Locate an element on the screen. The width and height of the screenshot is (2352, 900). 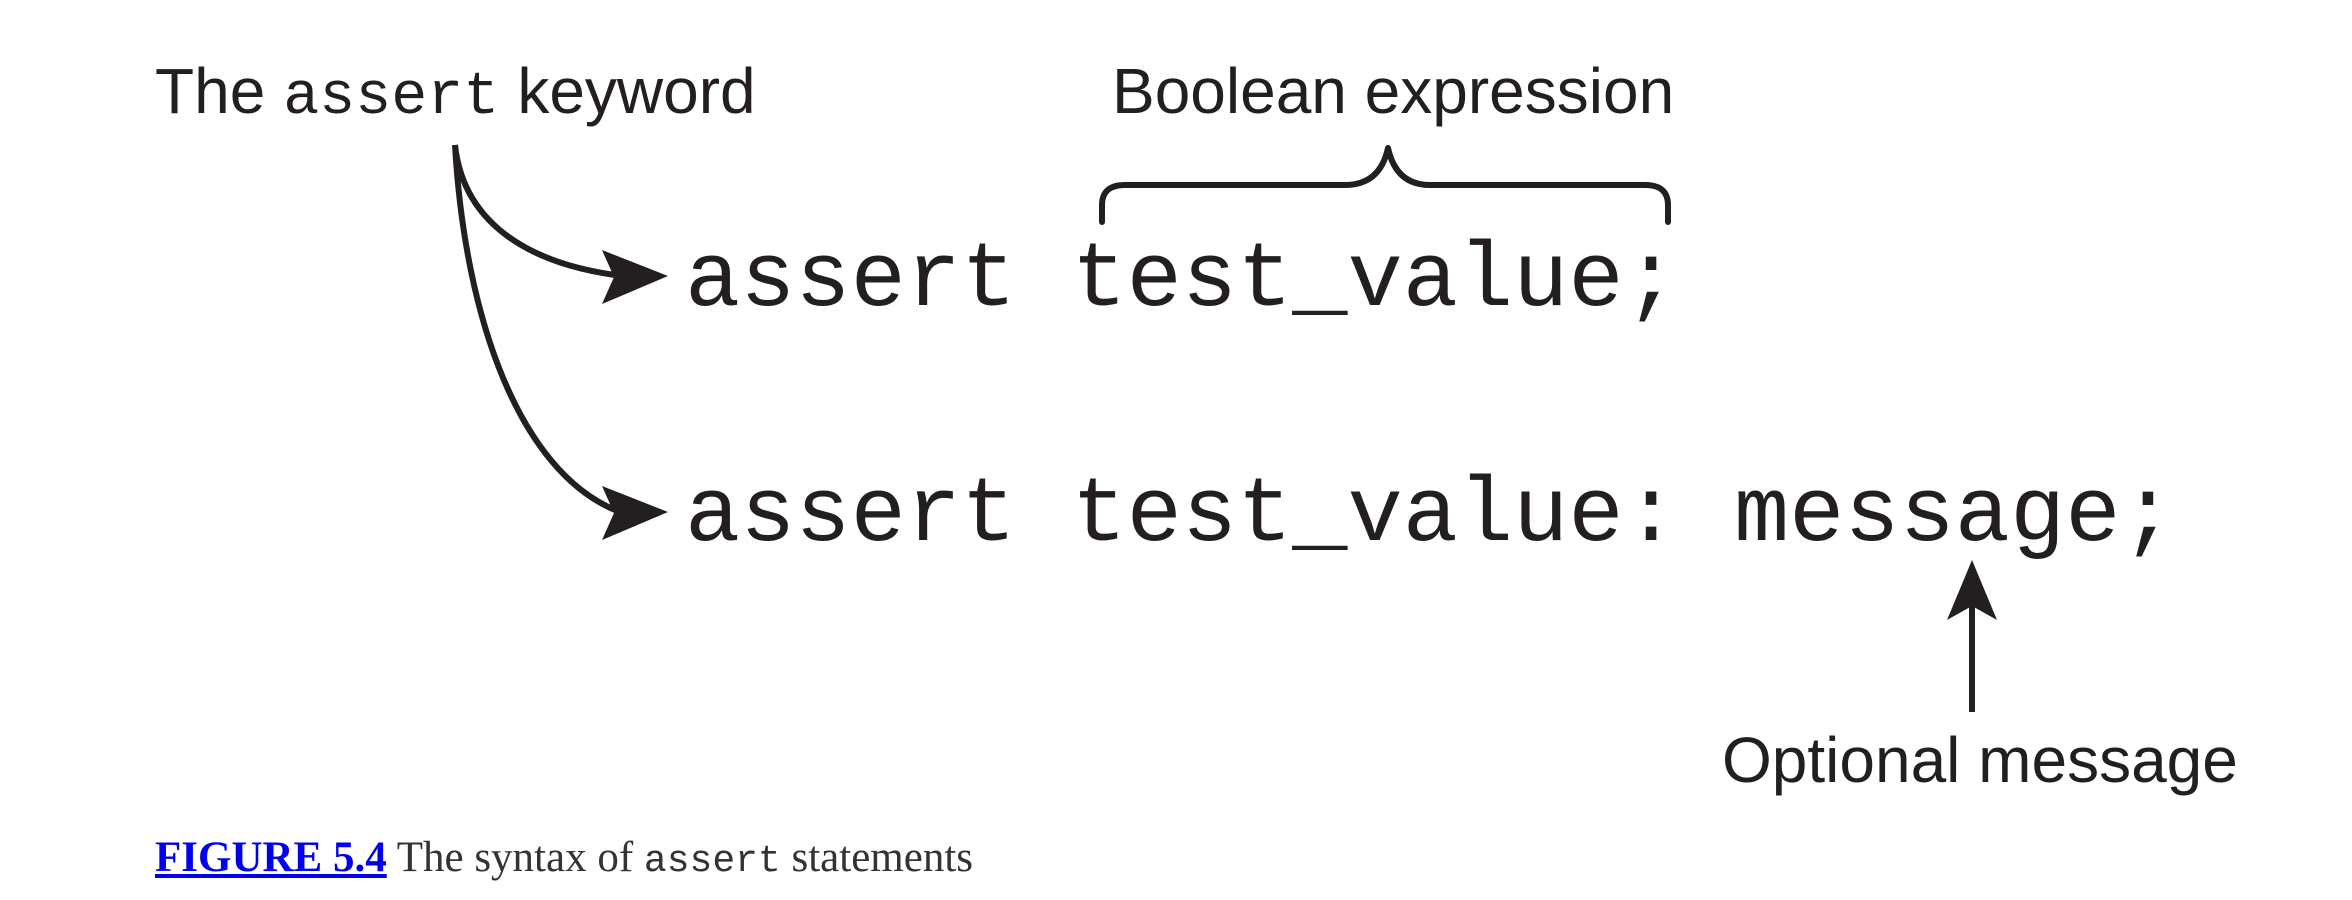
label-keyword: keyword is located at coordinates (636, 91).